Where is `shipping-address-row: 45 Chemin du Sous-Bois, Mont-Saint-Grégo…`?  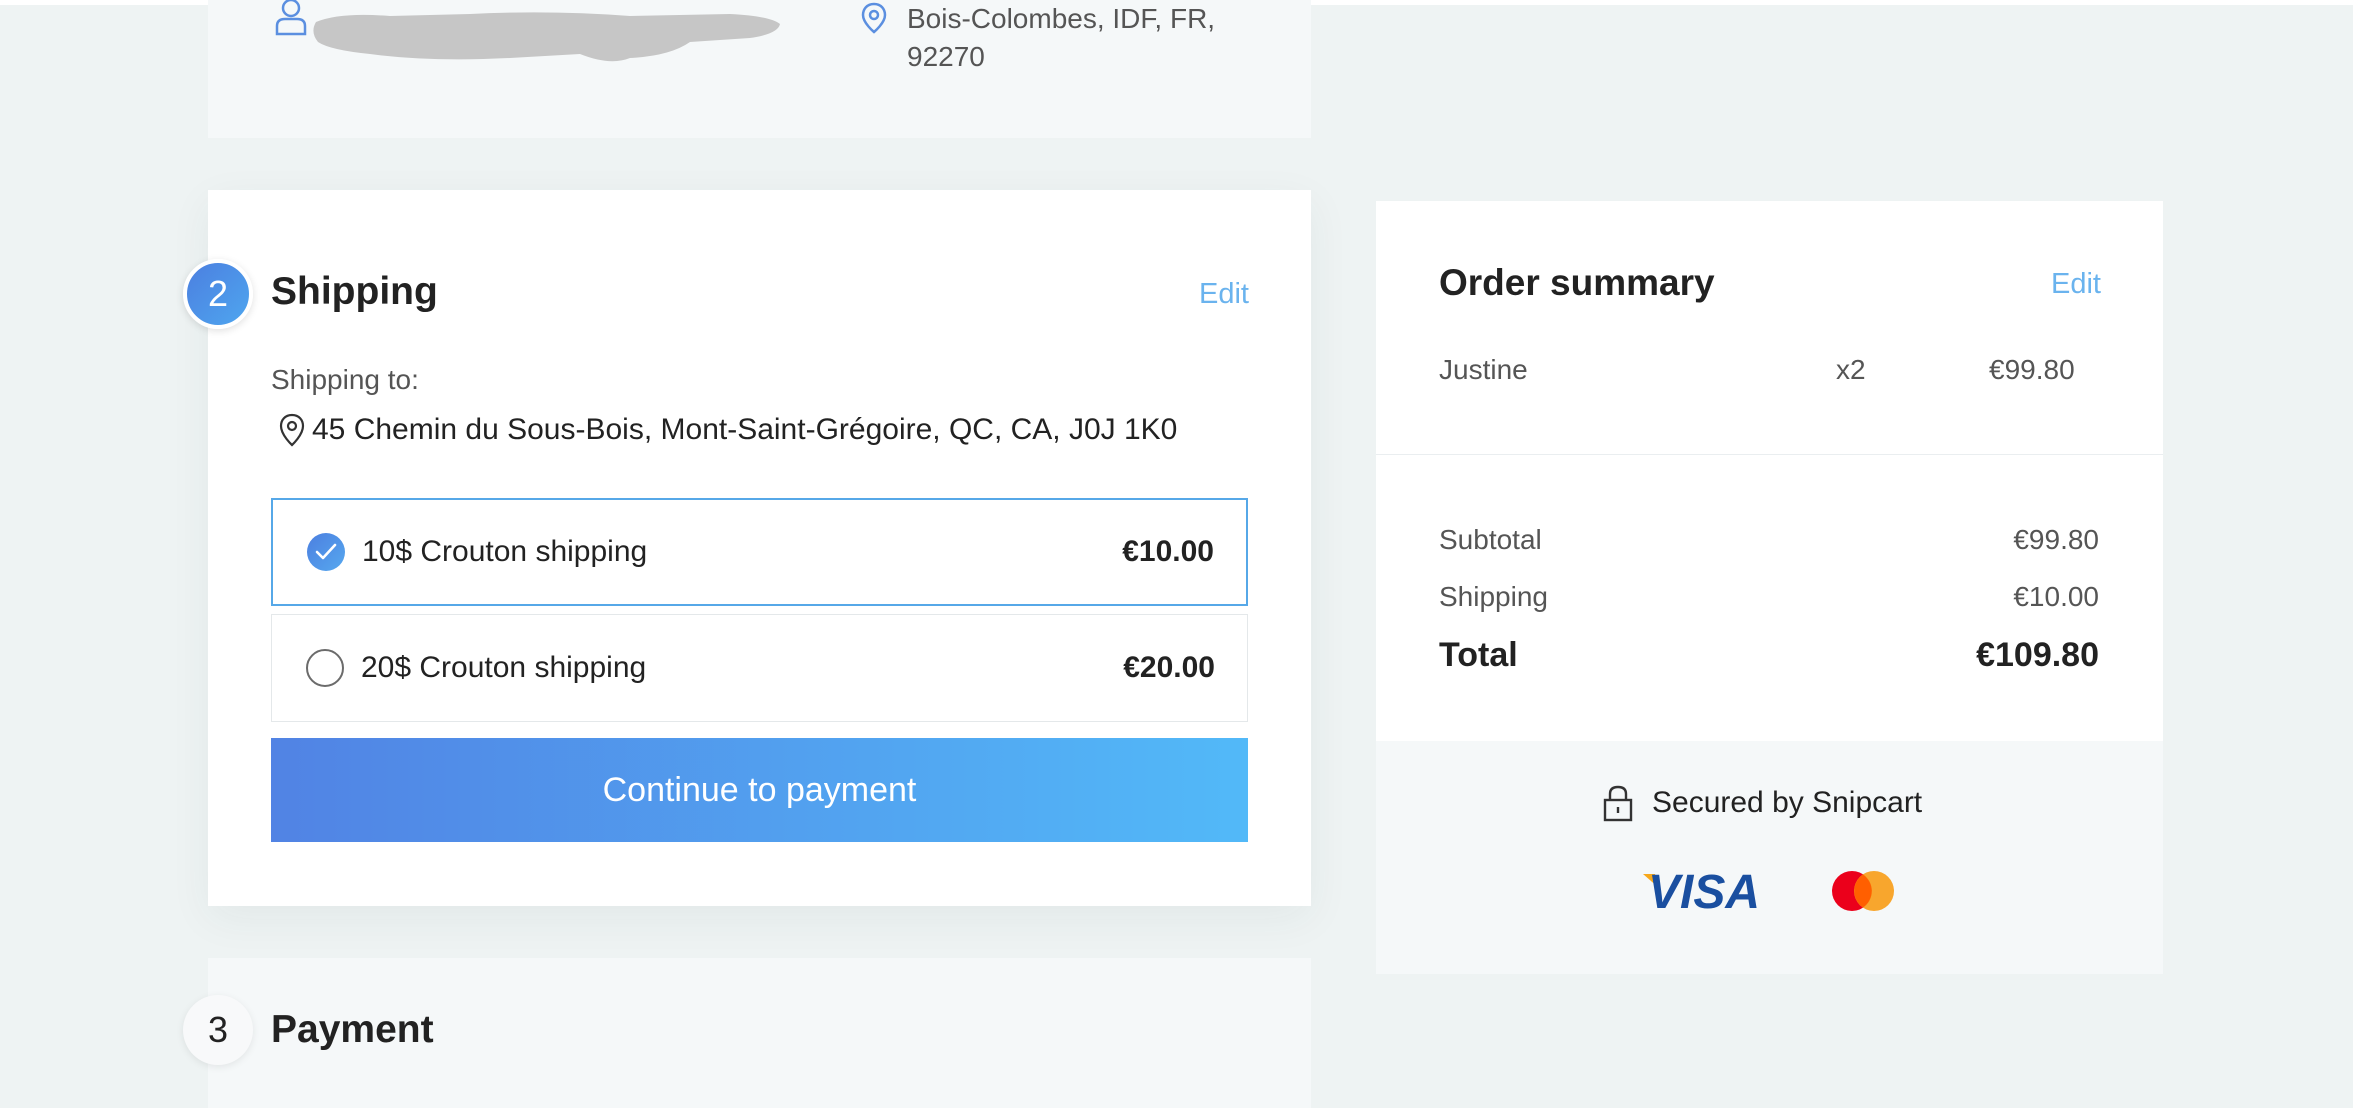 shipping-address-row: 45 Chemin du Sous-Bois, Mont-Saint-Grégo… is located at coordinates (727, 430).